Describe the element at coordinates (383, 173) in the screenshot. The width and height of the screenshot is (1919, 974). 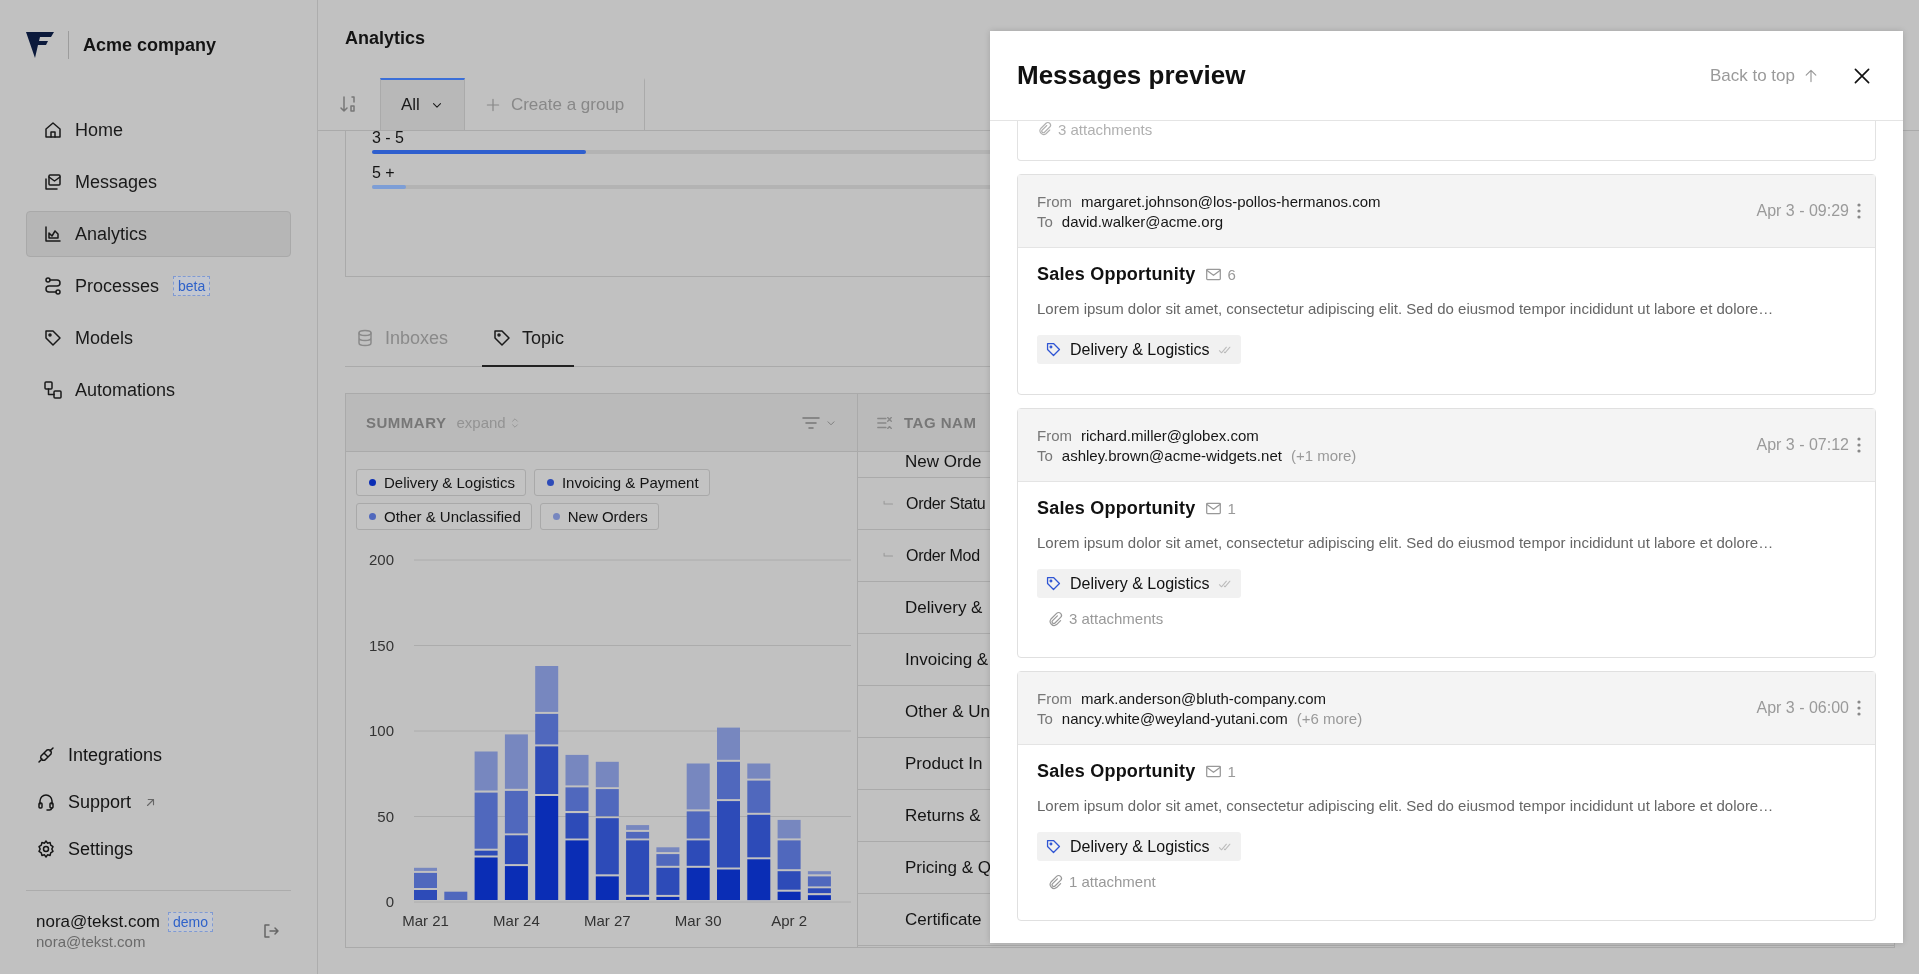
I see `range-label: 5 +` at that location.